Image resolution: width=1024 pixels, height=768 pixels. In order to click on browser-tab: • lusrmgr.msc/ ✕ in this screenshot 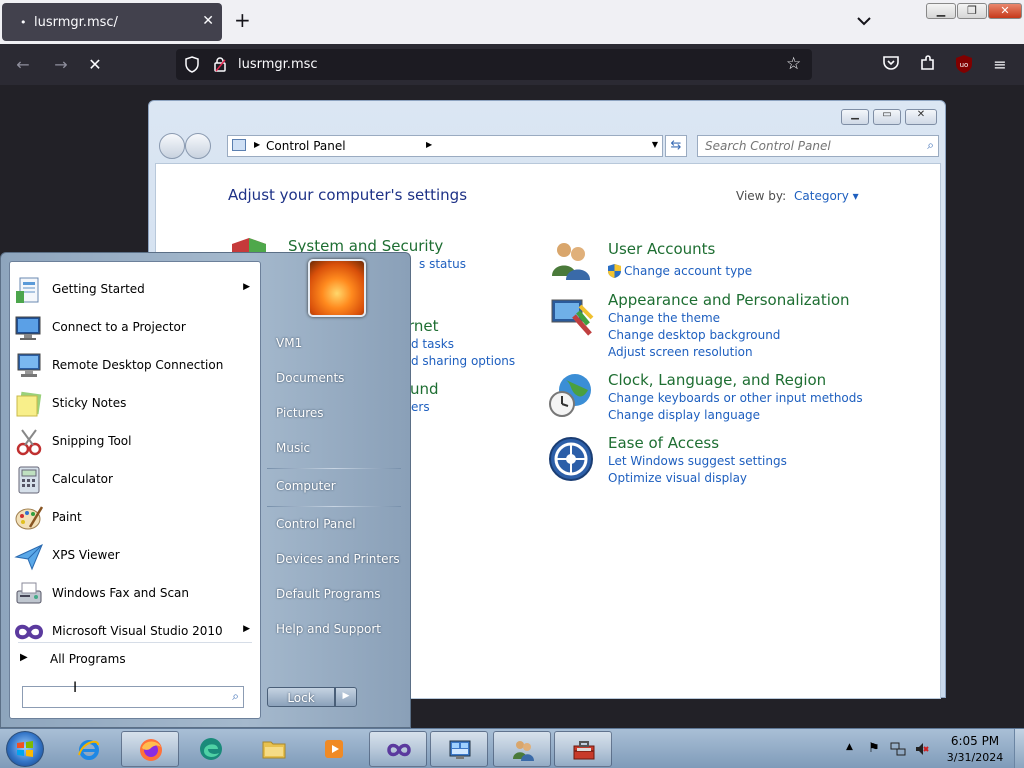, I will do `click(112, 22)`.